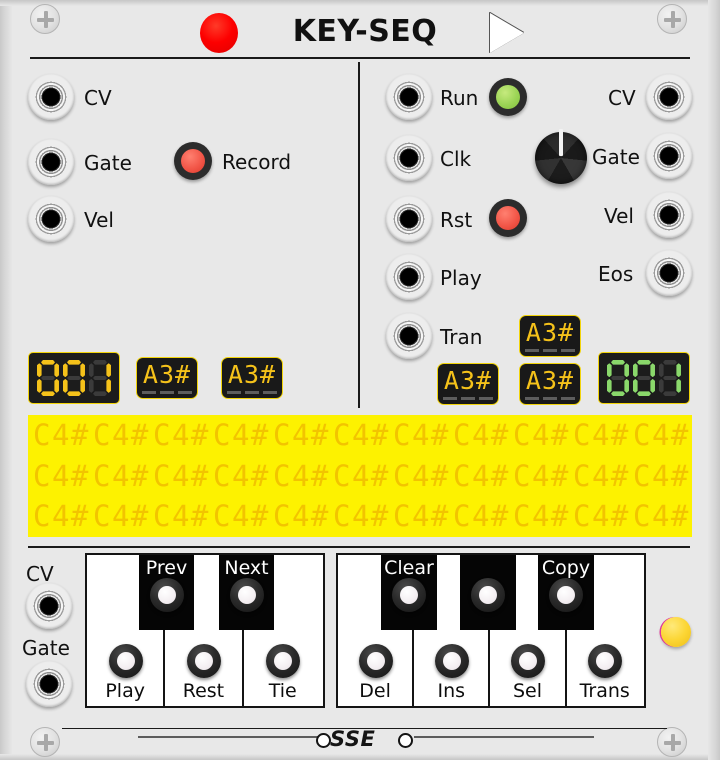 The height and width of the screenshot is (760, 720). I want to click on jack-input-cv, so click(51, 97).